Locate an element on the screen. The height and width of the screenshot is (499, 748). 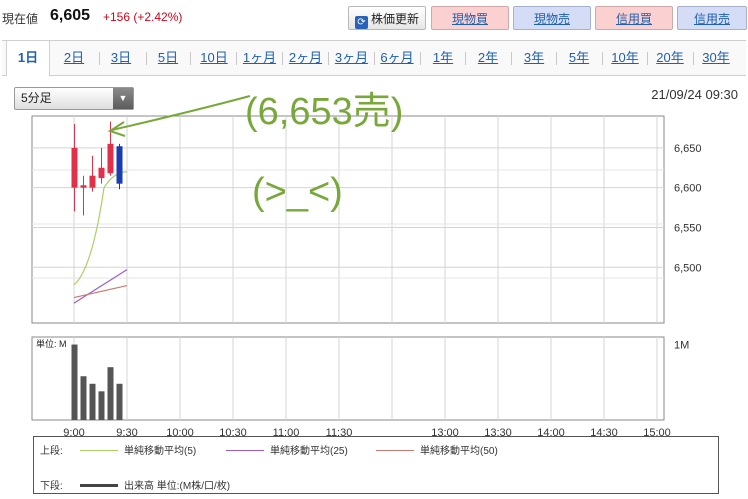
volume-y-tick: 1M is located at coordinates (681, 346).